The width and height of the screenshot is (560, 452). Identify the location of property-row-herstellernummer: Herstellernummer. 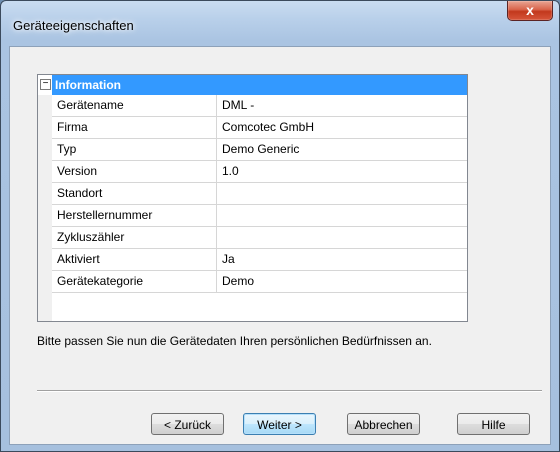
(259, 216).